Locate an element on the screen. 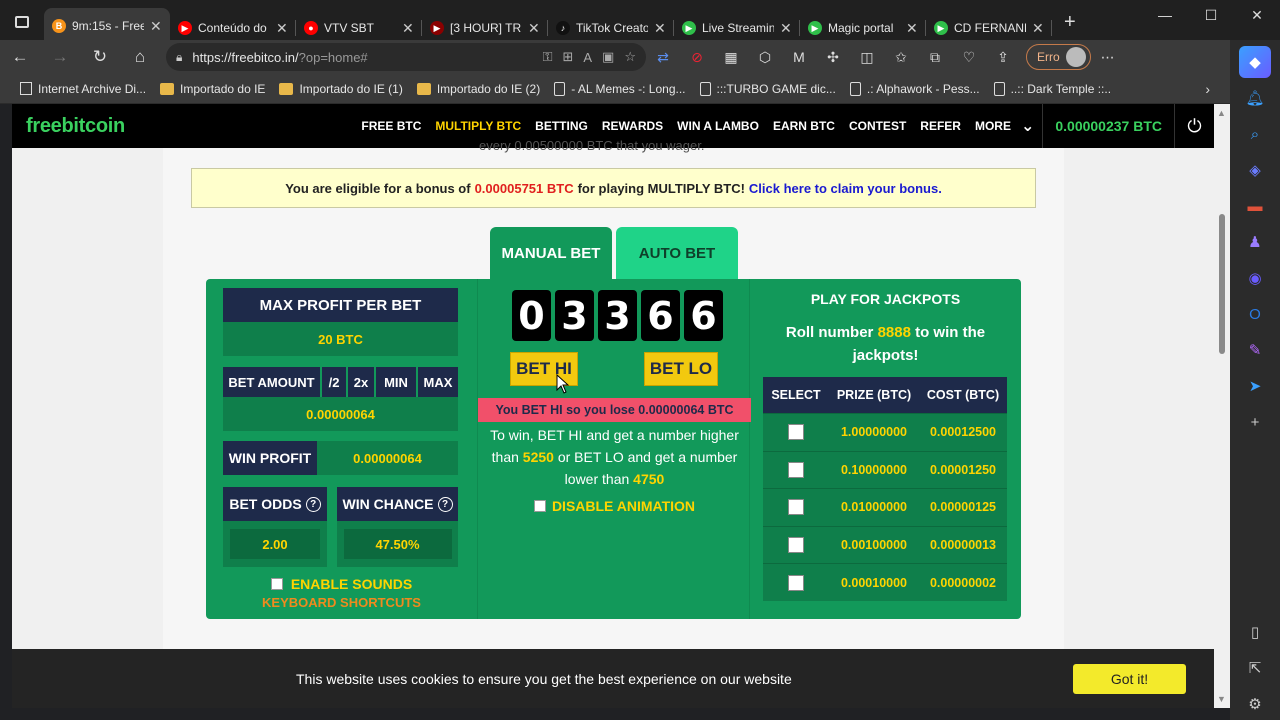  favorites-icon: ✩ is located at coordinates (901, 57).